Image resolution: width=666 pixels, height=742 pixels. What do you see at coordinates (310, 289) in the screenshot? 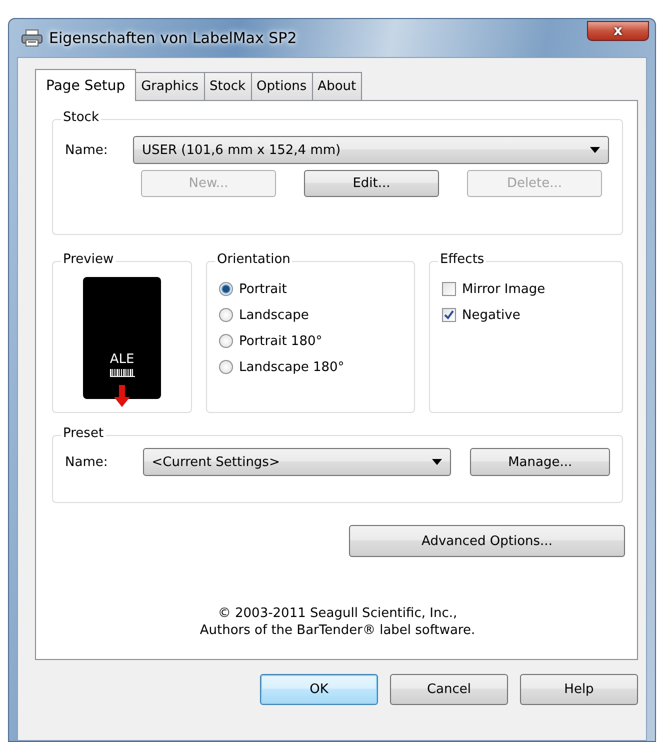
I see `radio-option: Portrait` at bounding box center [310, 289].